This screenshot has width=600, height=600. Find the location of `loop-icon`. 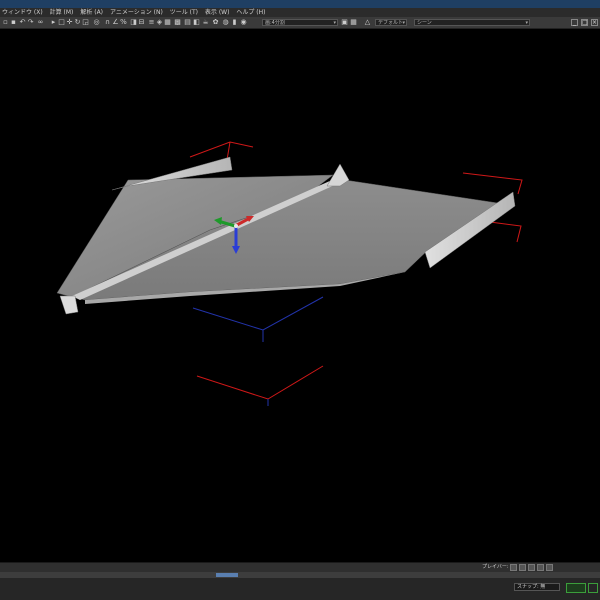

loop-icon is located at coordinates (549, 567).